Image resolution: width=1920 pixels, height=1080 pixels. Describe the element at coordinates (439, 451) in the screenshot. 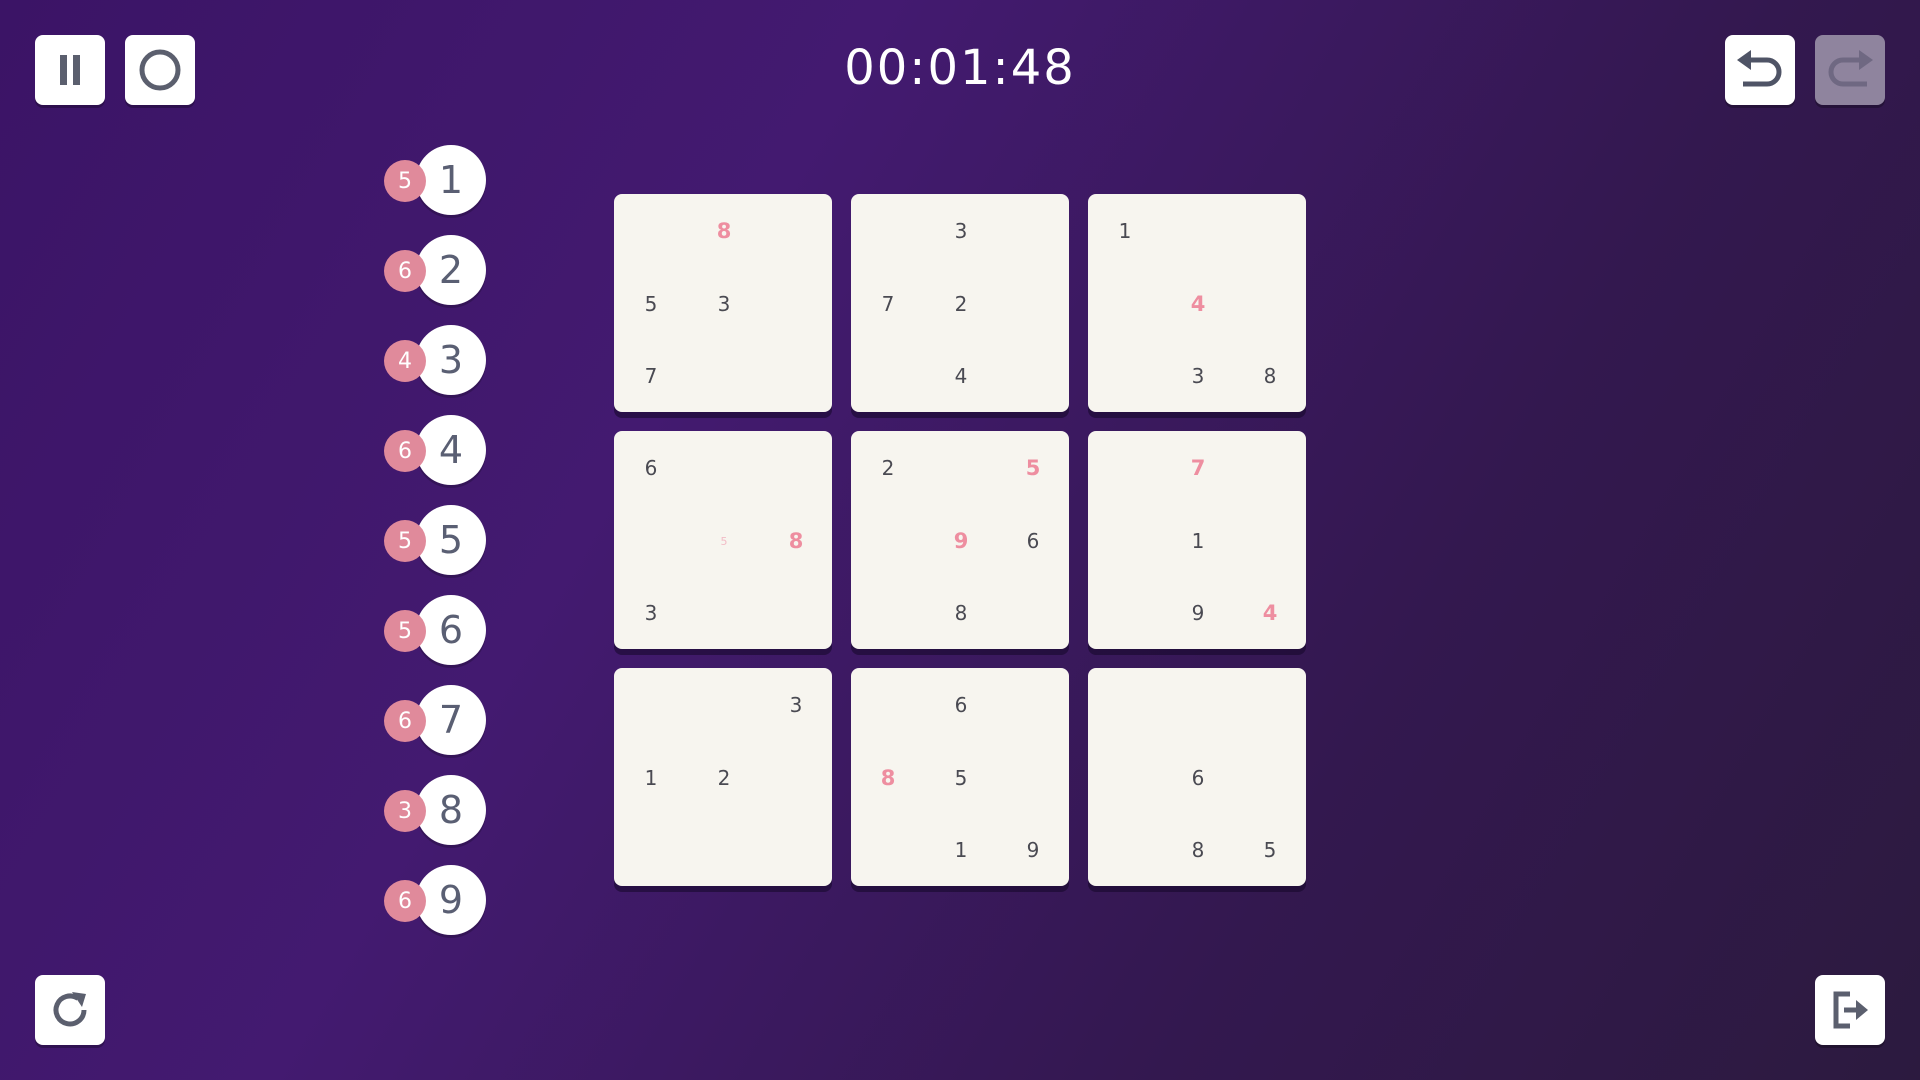

I see `number-button-4: 6 4` at that location.